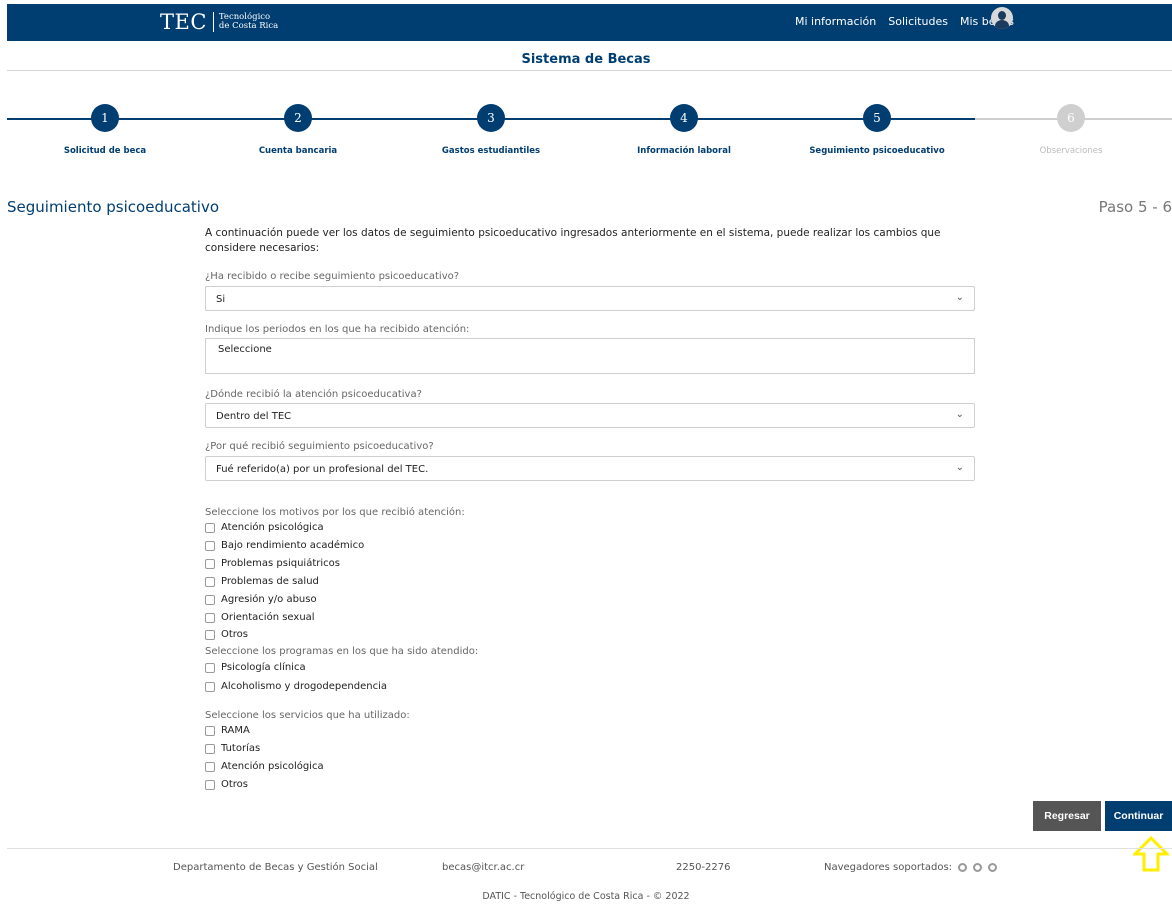 This screenshot has height=904, width=1172. Describe the element at coordinates (213, 22) in the screenshot. I see `logo-divider` at that location.